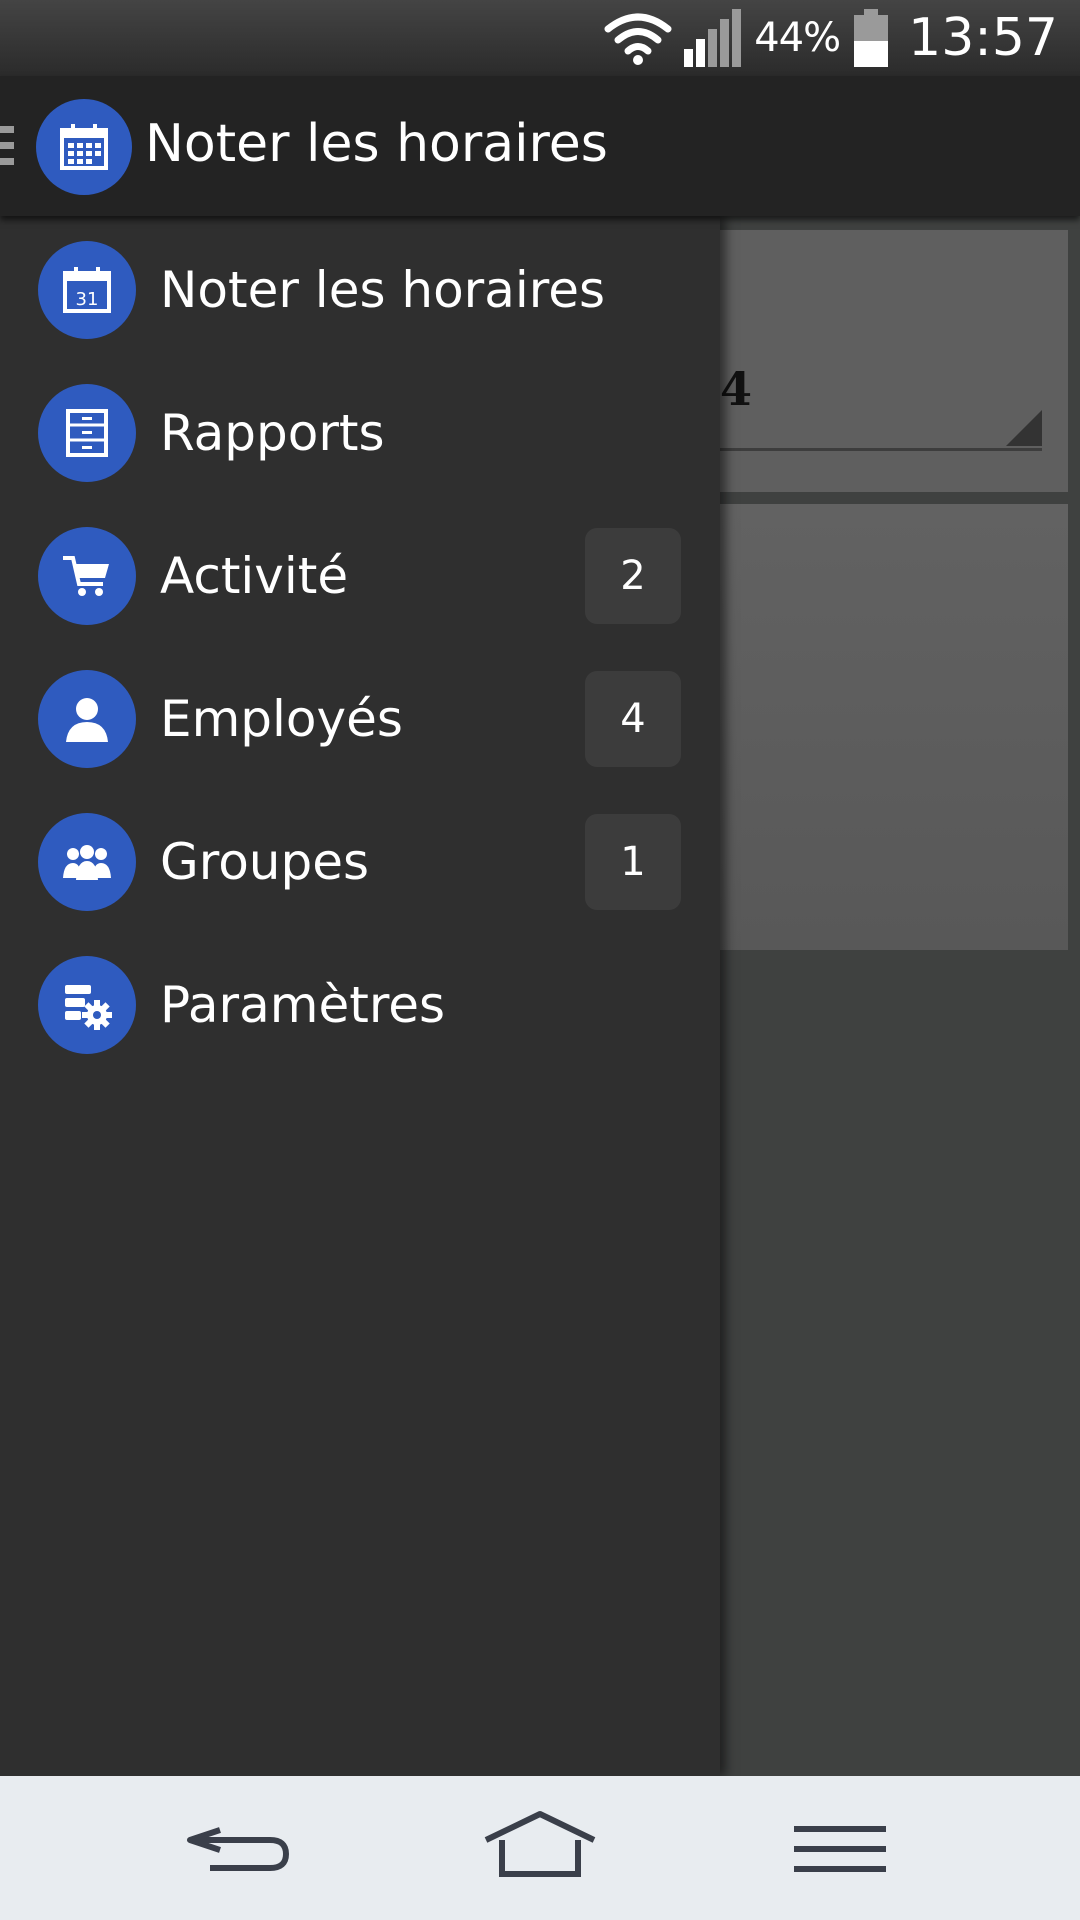  I want to click on drawer-item-rapports: Rapports, so click(360, 432).